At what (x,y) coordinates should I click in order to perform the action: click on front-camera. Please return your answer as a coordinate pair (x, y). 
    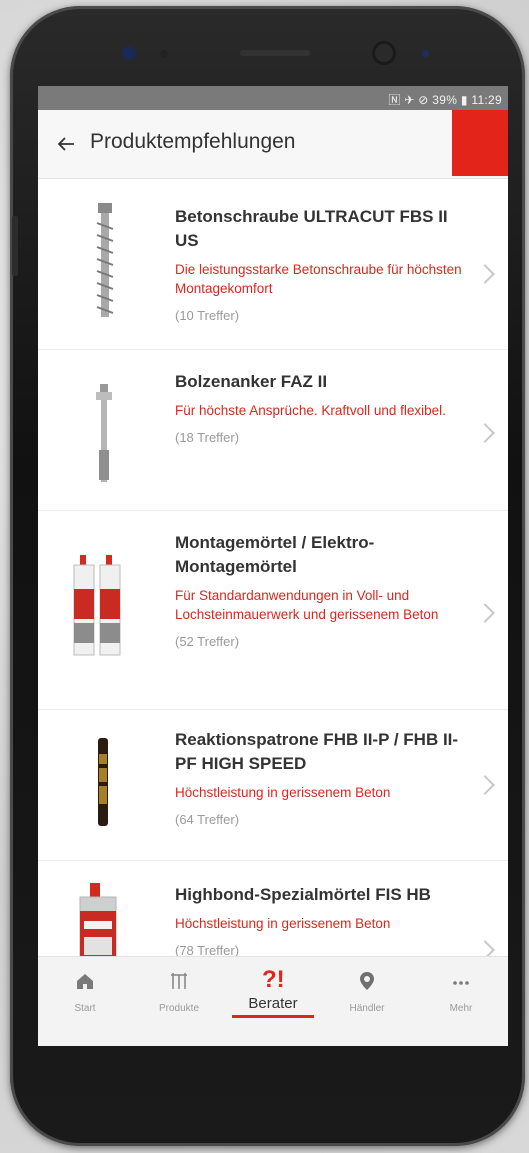
    Looking at the image, I should click on (384, 53).